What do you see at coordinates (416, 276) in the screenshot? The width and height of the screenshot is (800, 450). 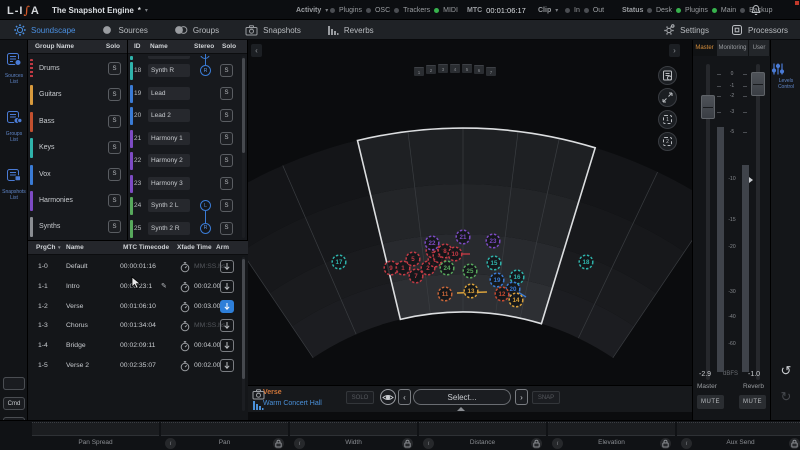 I see `source-dot-7: 7` at bounding box center [416, 276].